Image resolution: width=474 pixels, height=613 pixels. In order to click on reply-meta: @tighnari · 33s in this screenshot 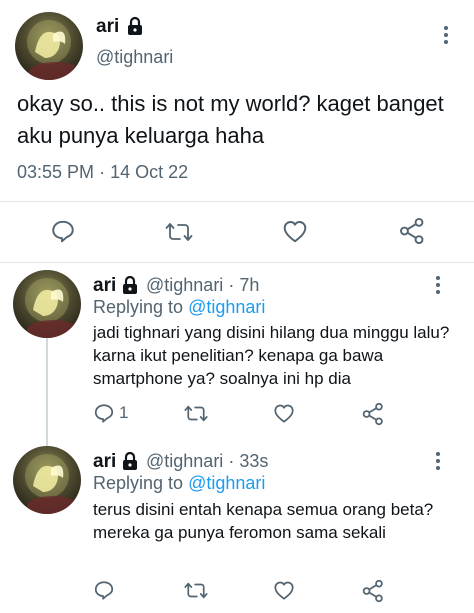, I will do `click(207, 461)`.